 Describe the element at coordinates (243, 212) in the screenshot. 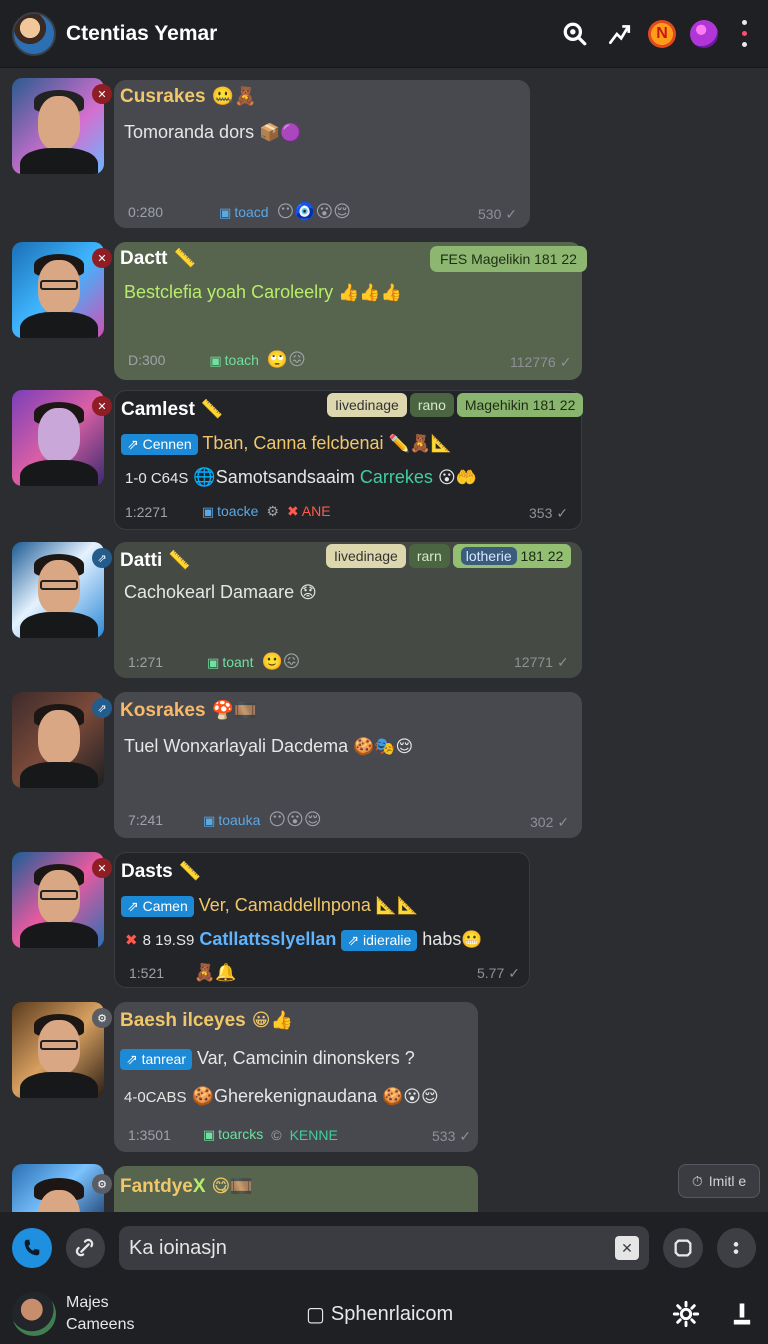

I see `message-tag: toacd` at that location.